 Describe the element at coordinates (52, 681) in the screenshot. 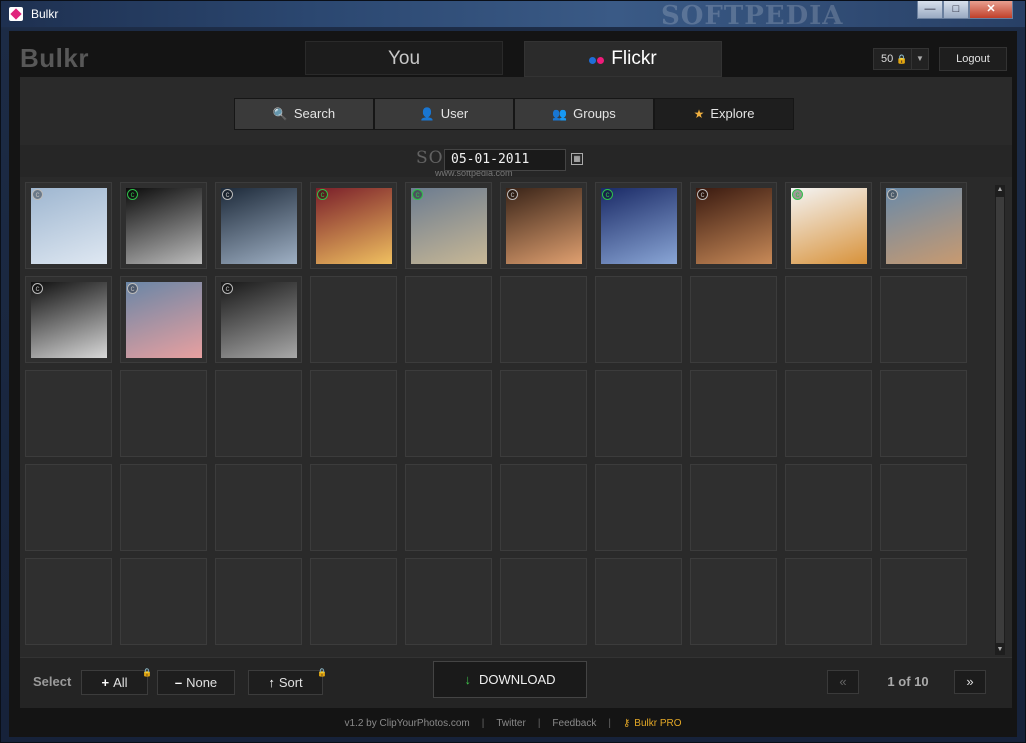

I see `select-label: Select` at that location.